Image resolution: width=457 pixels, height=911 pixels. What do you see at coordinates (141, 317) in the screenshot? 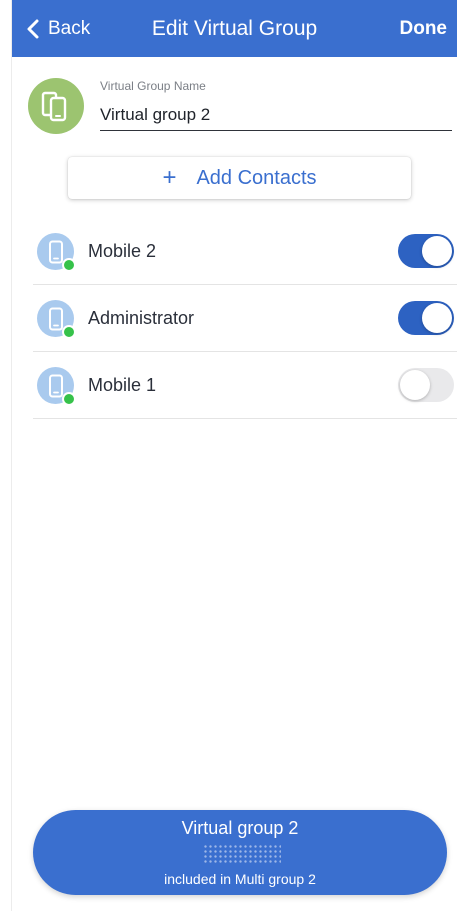
I see `contact-name: Administrator` at bounding box center [141, 317].